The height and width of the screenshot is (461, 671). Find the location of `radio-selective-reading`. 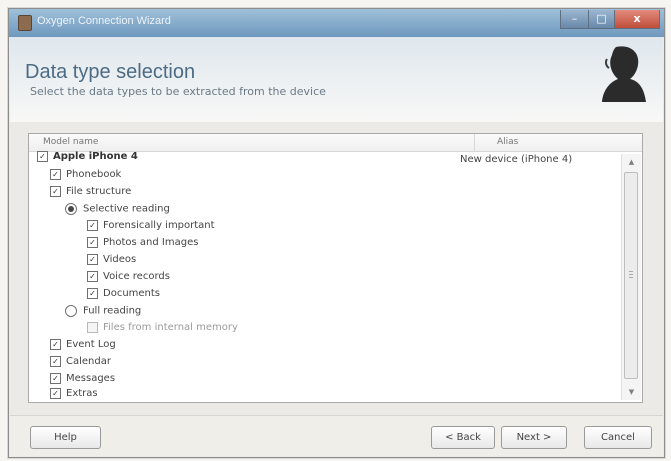

radio-selective-reading is located at coordinates (71, 209).